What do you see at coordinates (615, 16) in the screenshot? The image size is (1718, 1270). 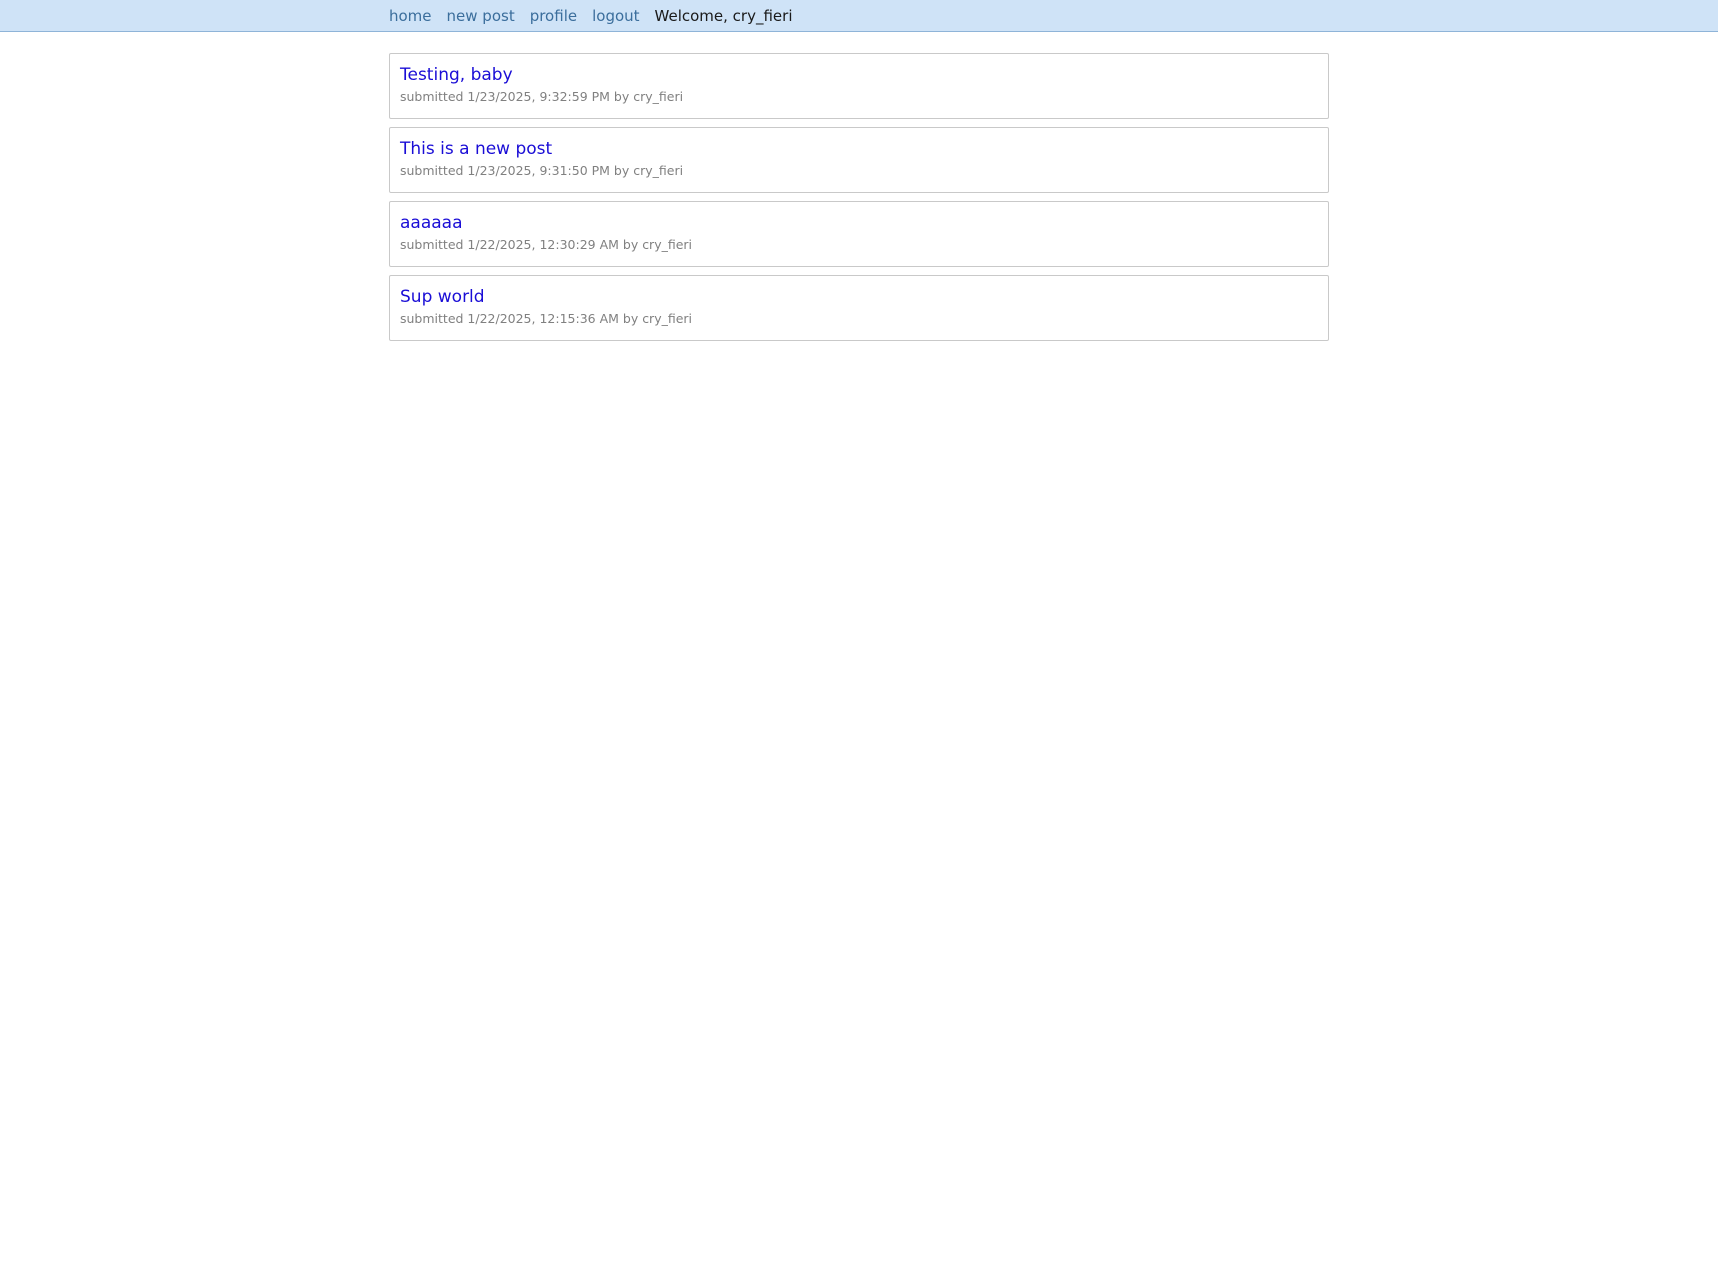 I see `nav-logout-link: logout` at bounding box center [615, 16].